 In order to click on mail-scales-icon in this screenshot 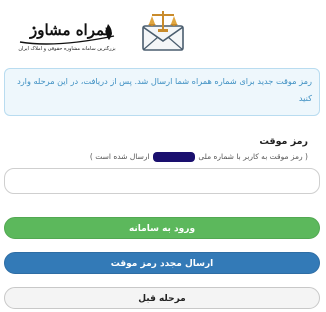, I will do `click(163, 31)`.